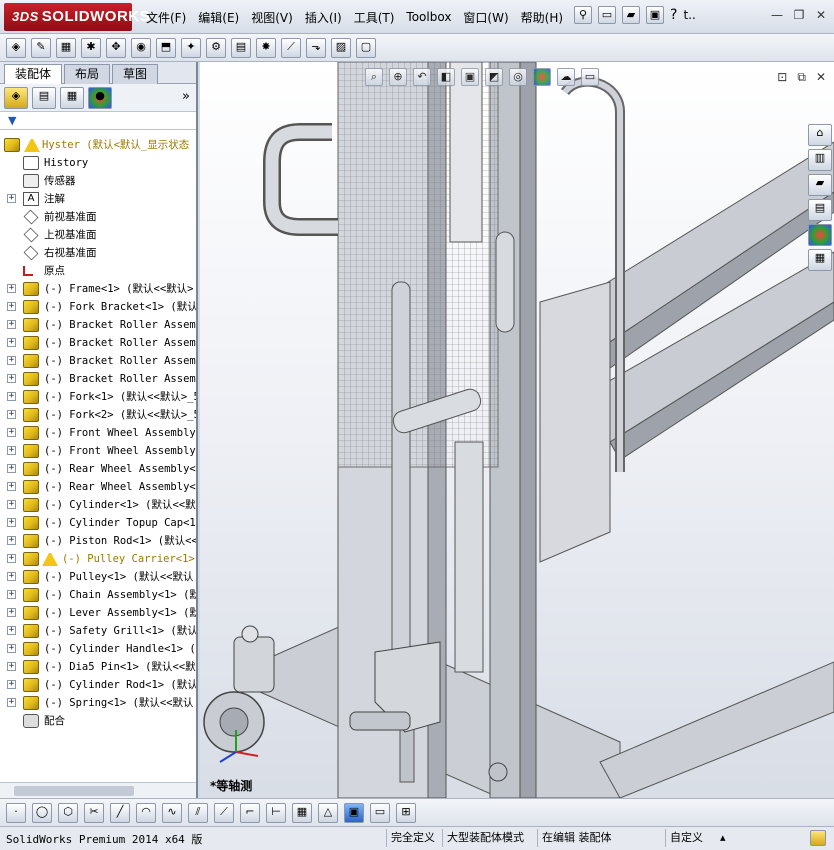 The height and width of the screenshot is (850, 834). Describe the element at coordinates (542, 17) in the screenshot. I see `menu-help: 帮助(H)` at that location.